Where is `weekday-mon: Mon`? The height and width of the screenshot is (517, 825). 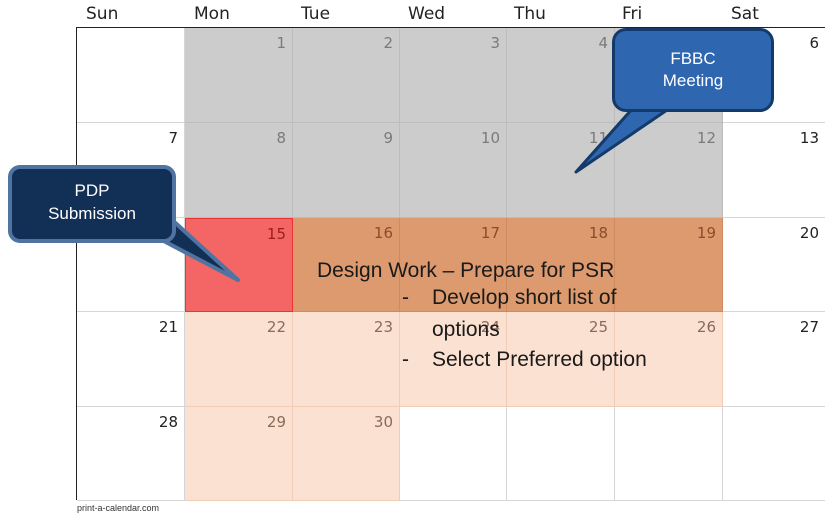 weekday-mon: Mon is located at coordinates (212, 14).